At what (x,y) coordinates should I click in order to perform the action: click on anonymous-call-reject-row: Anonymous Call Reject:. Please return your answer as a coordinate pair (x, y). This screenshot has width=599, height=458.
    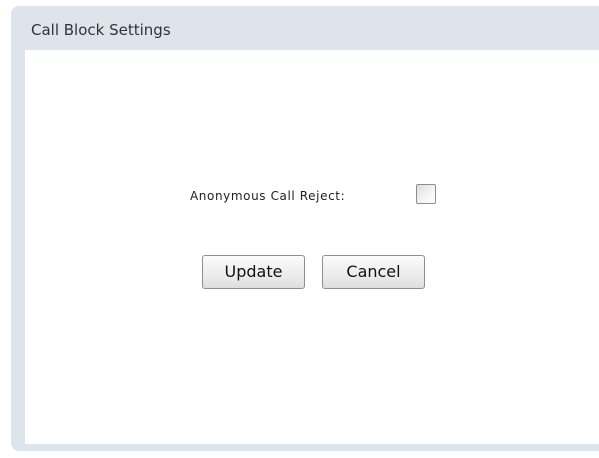
    Looking at the image, I should click on (312, 196).